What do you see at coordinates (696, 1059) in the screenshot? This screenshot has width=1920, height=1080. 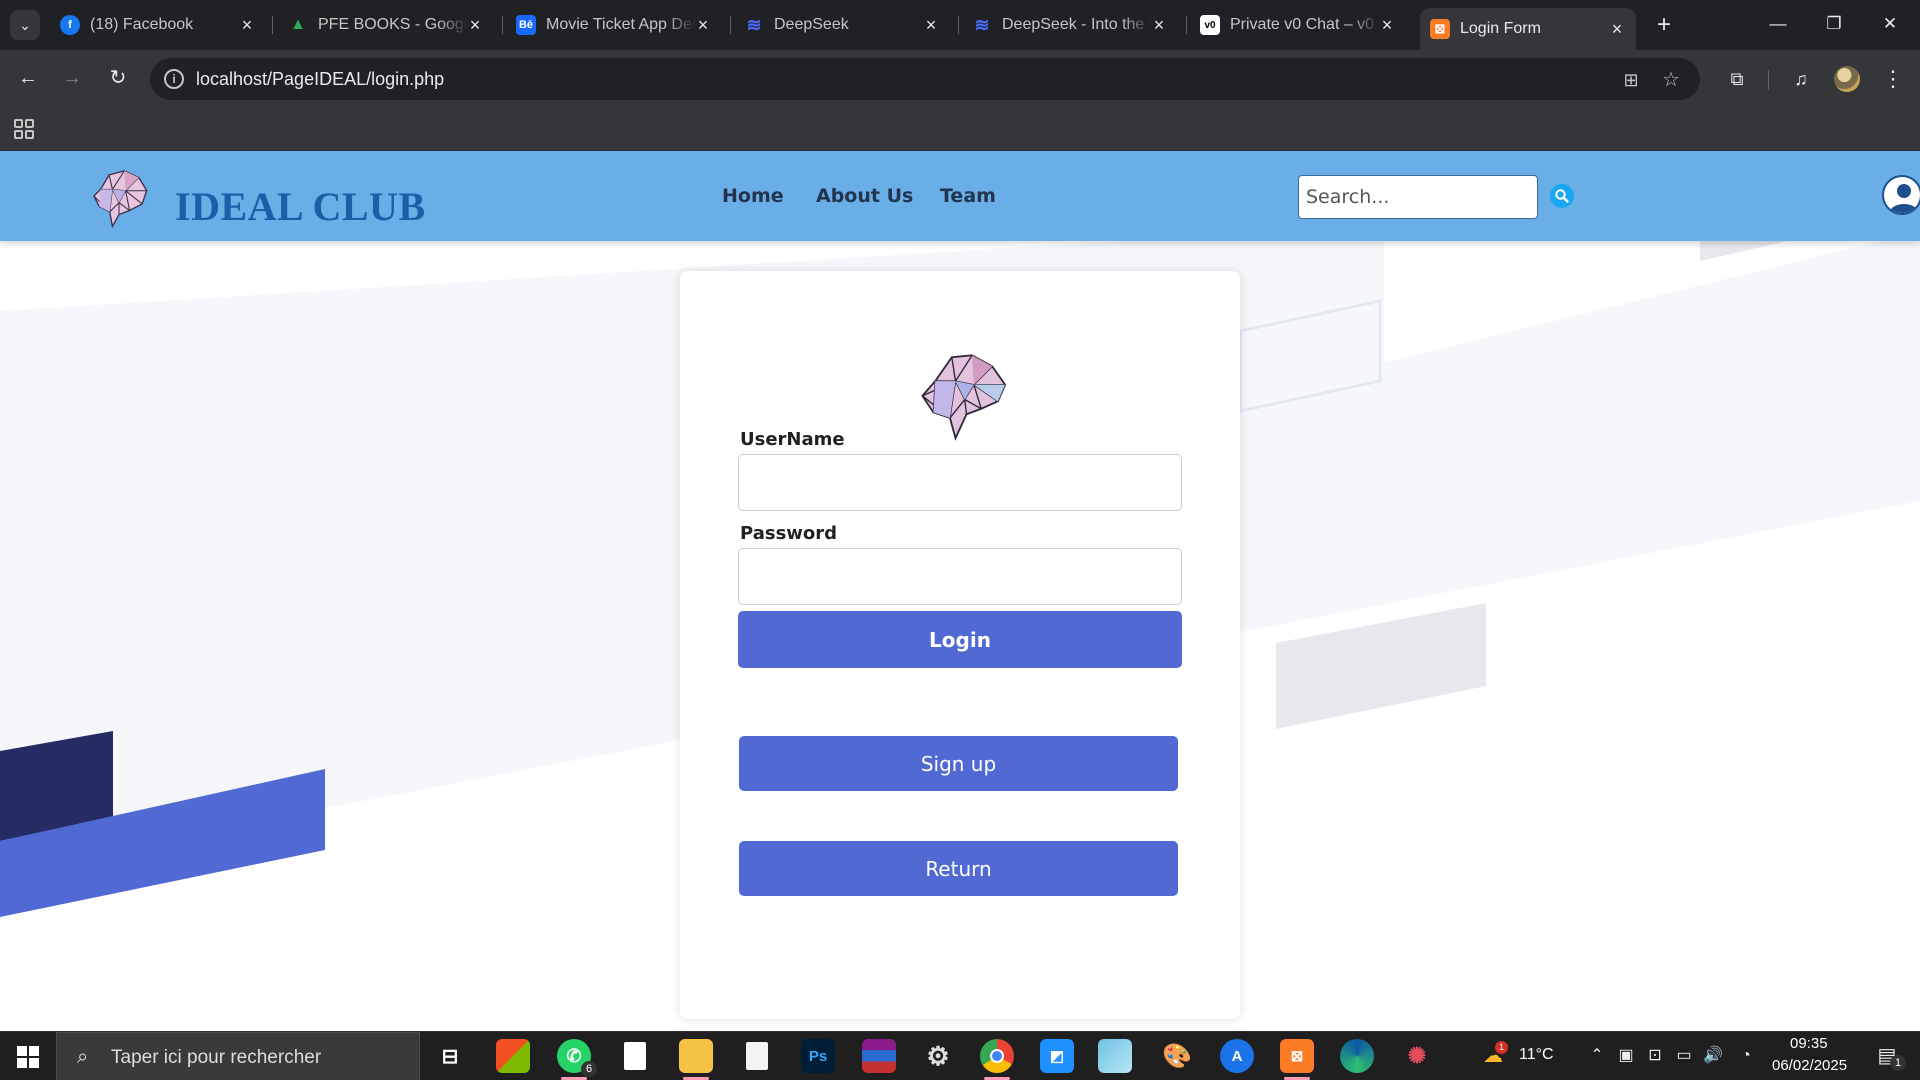 I see `file-explorer-icon` at bounding box center [696, 1059].